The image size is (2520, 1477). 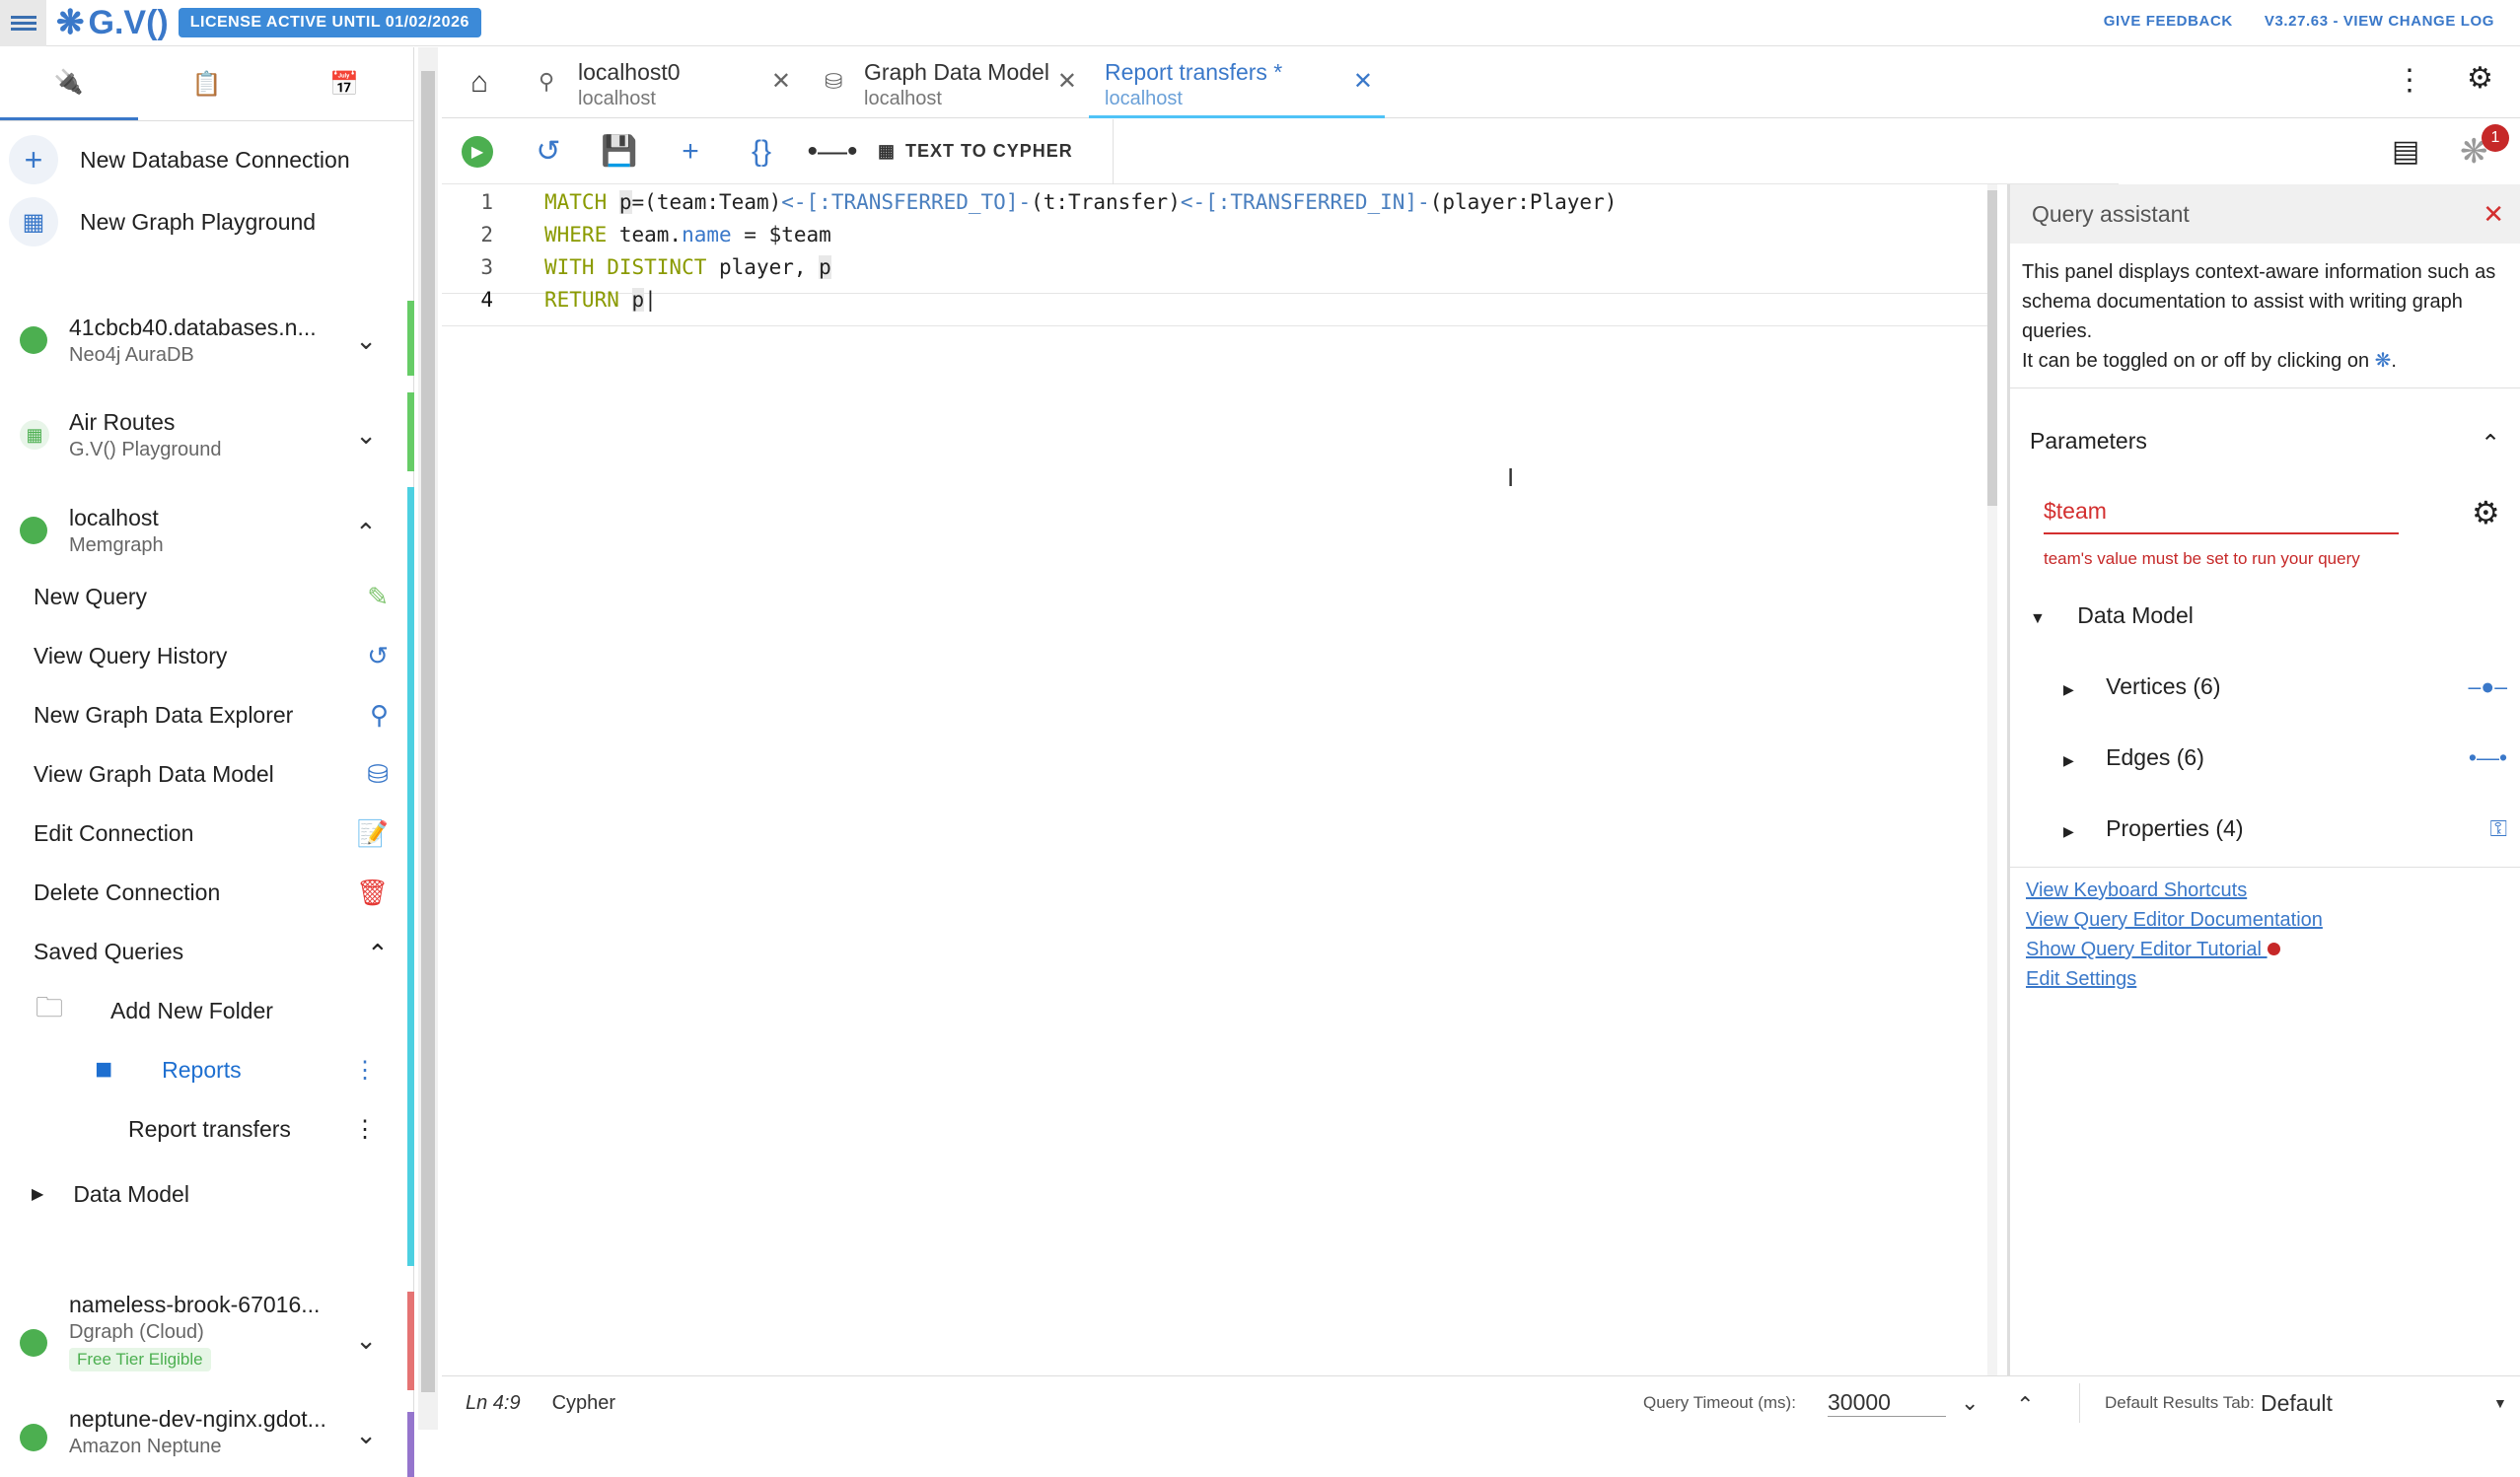 What do you see at coordinates (2285, 687) in the screenshot?
I see `vertices-item: ▶ Vertices (6) –●–` at bounding box center [2285, 687].